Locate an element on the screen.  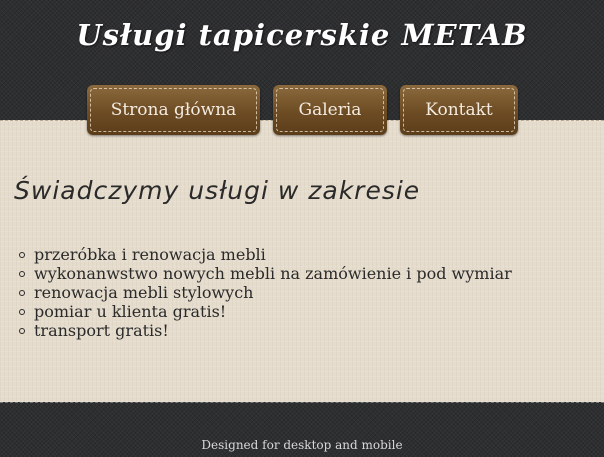
footer-text: Designed for desktop and mobile is located at coordinates (302, 445).